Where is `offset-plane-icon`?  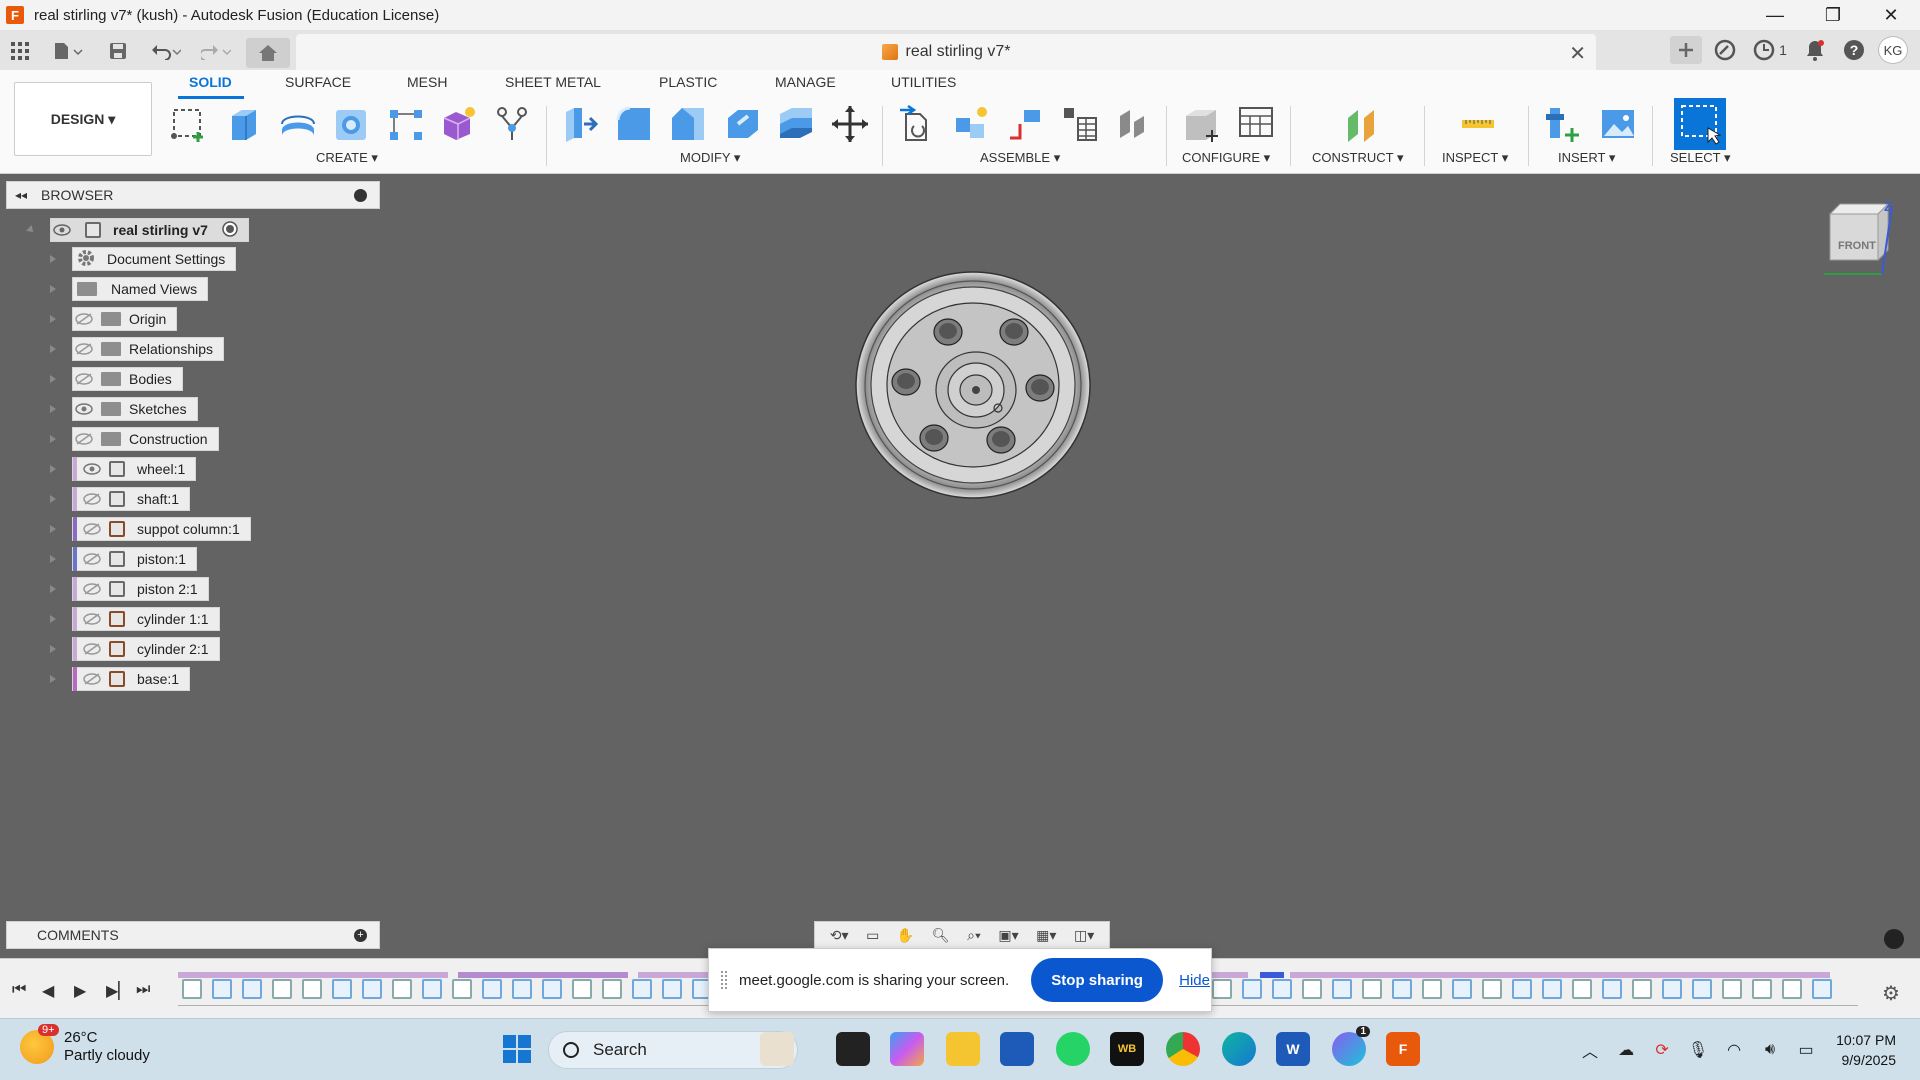
offset-plane-icon is located at coordinates (1362, 124).